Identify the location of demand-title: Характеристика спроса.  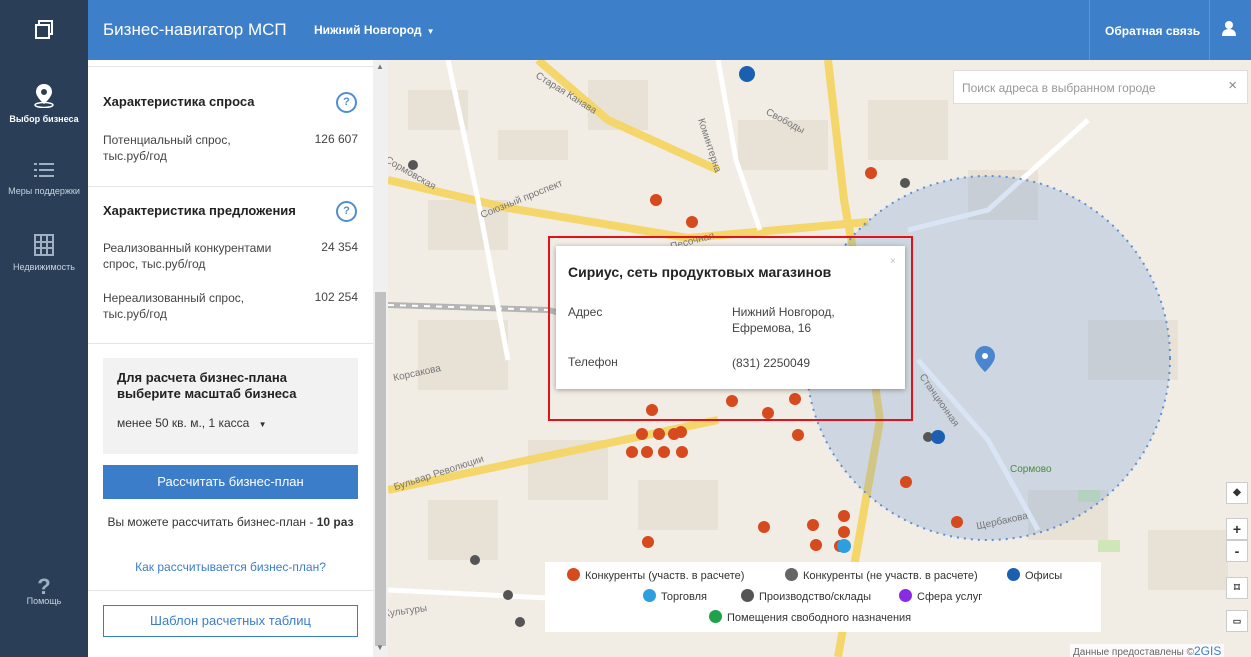
(179, 101).